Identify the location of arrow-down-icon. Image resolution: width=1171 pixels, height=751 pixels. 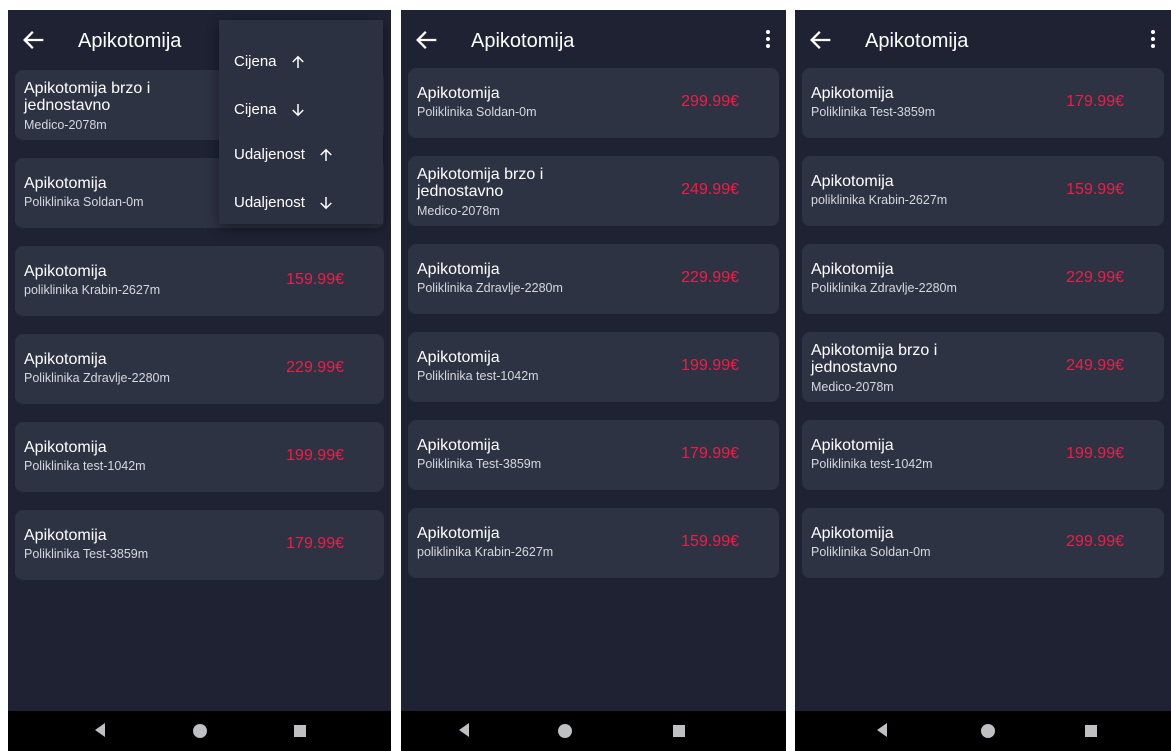
(326, 203).